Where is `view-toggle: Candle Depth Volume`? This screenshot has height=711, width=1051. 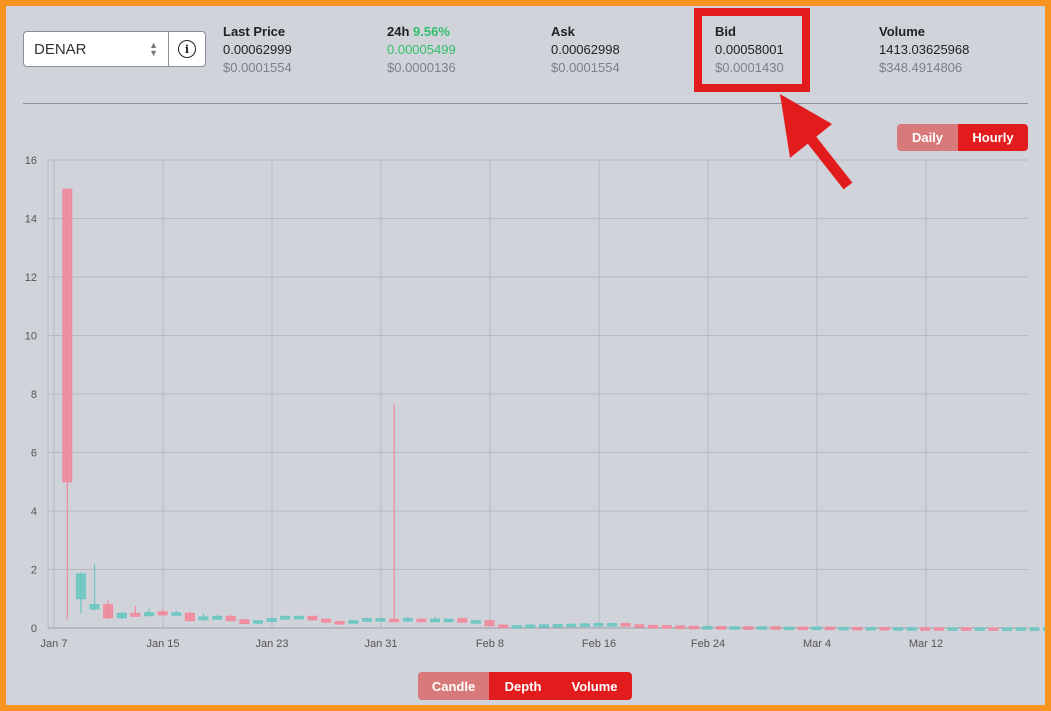
view-toggle: Candle Depth Volume is located at coordinates (525, 686).